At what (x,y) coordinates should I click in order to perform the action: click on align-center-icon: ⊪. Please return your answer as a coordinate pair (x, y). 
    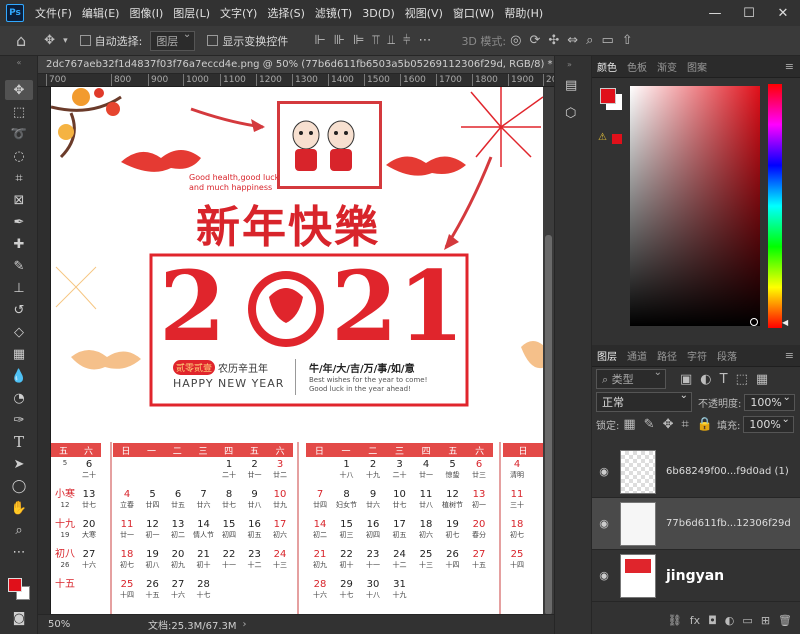
    Looking at the image, I should click on (339, 40).